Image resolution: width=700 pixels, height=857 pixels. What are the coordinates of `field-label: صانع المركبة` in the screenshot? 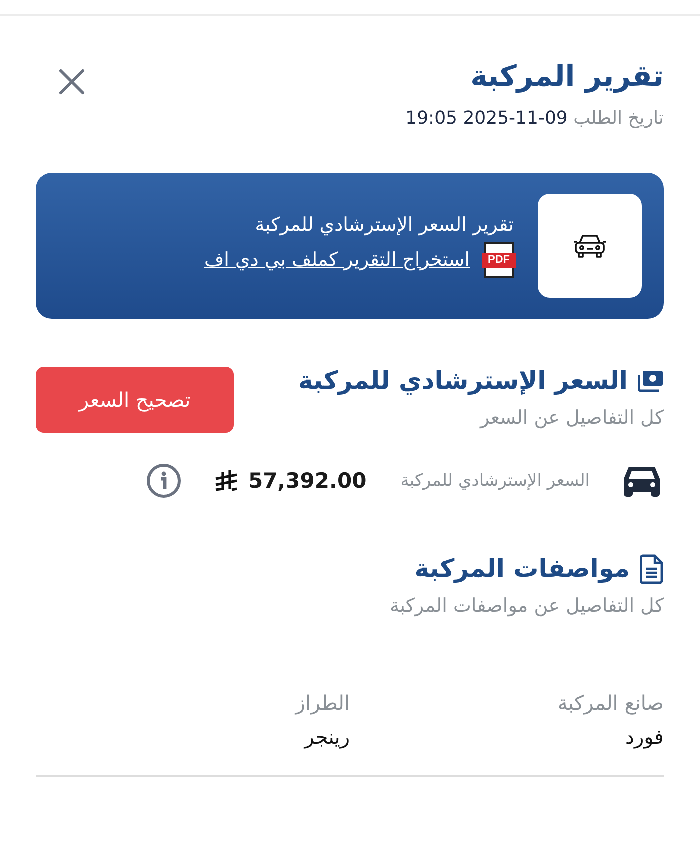 It's located at (610, 703).